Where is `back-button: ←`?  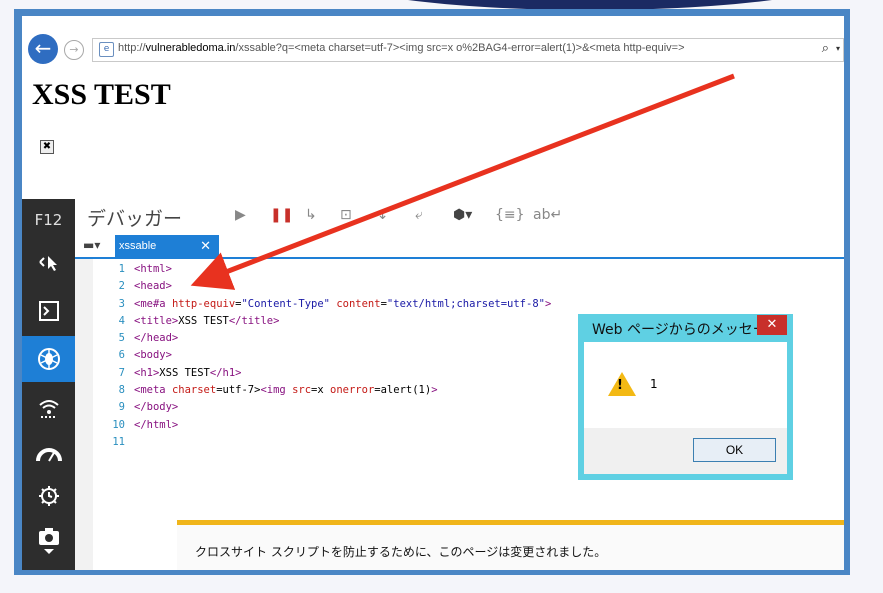
back-button: ← is located at coordinates (43, 49).